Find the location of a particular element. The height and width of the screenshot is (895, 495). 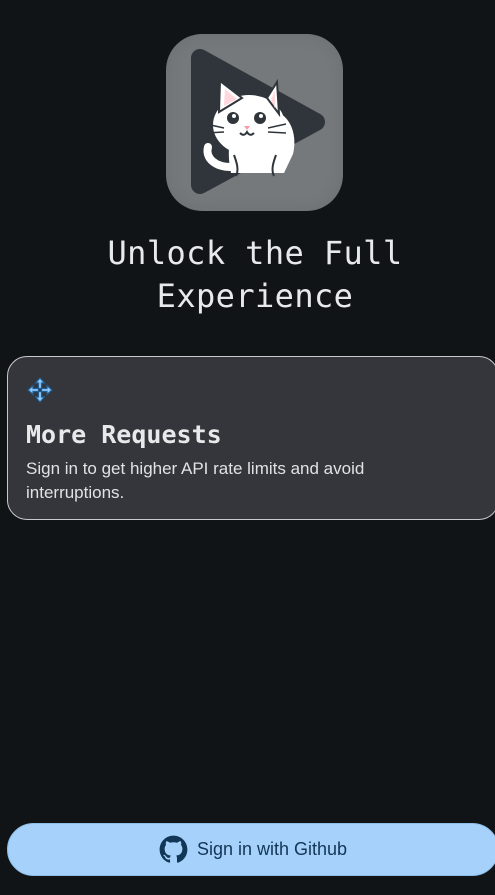

feature-title: More Requests is located at coordinates (124, 434).